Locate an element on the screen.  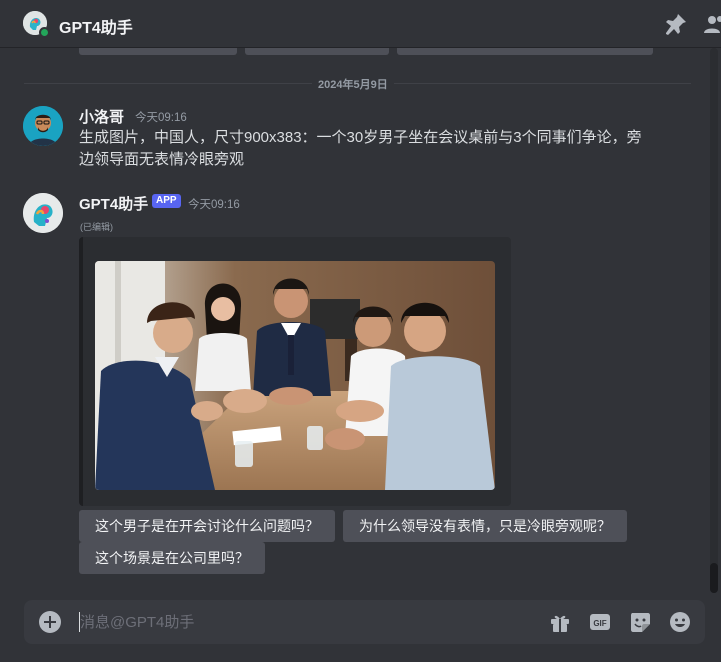
message-author: 小洛哥 is located at coordinates (101, 116).